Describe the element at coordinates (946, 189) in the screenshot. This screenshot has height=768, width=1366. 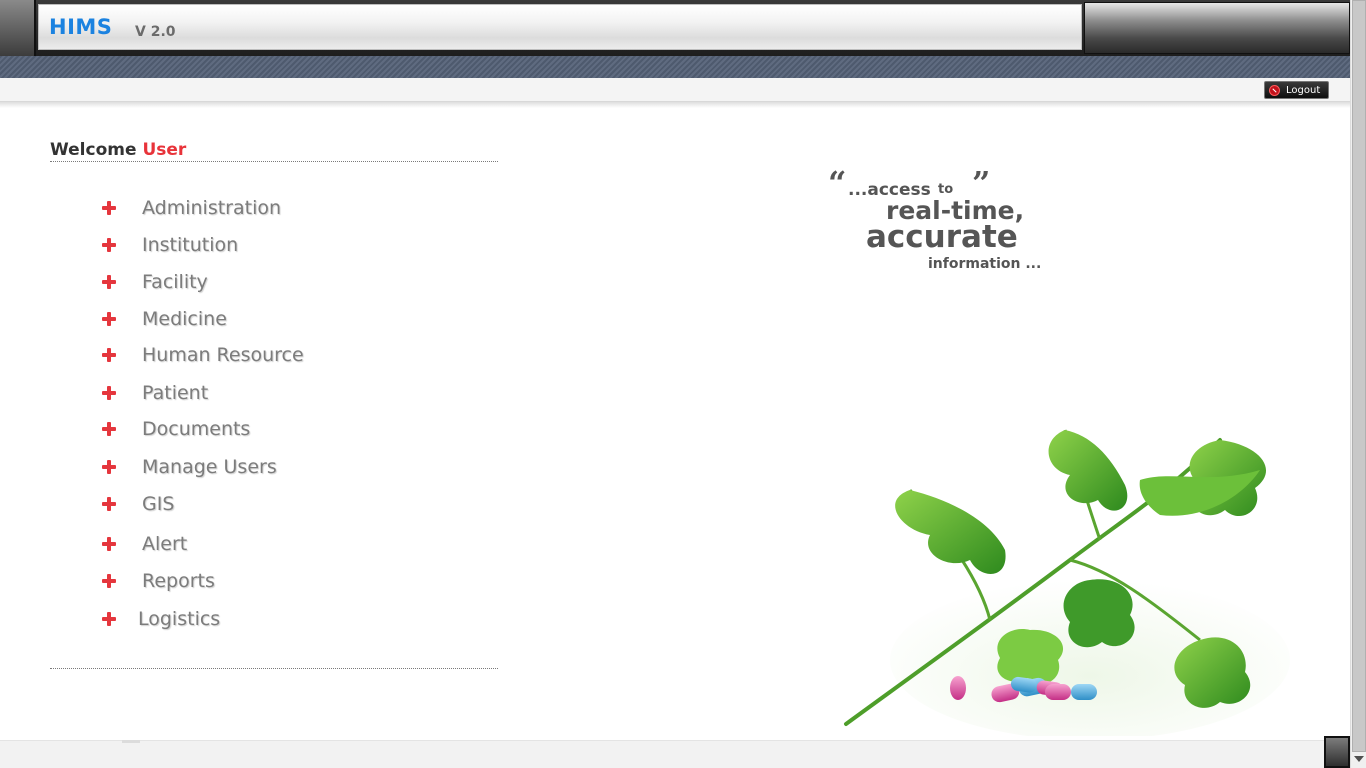
I see `tagline-to: to` at that location.